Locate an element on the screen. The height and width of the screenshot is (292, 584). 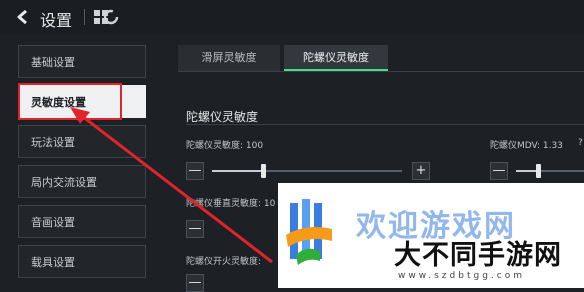
watermark-url: www.szdbtgg.com is located at coordinates (461, 276).